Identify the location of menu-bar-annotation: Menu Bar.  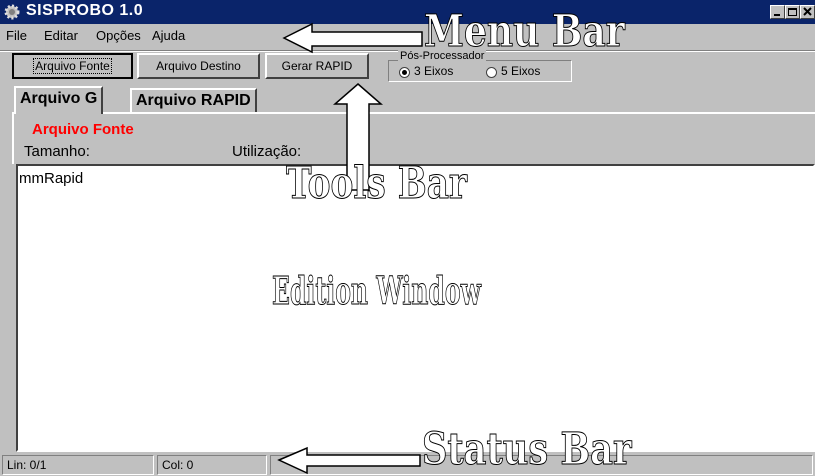
(525, 32).